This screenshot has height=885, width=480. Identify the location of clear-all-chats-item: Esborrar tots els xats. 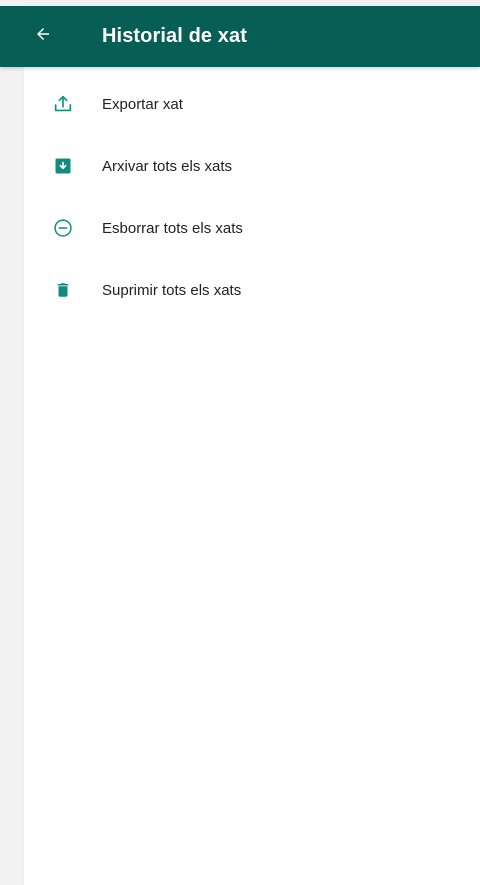
(240, 228).